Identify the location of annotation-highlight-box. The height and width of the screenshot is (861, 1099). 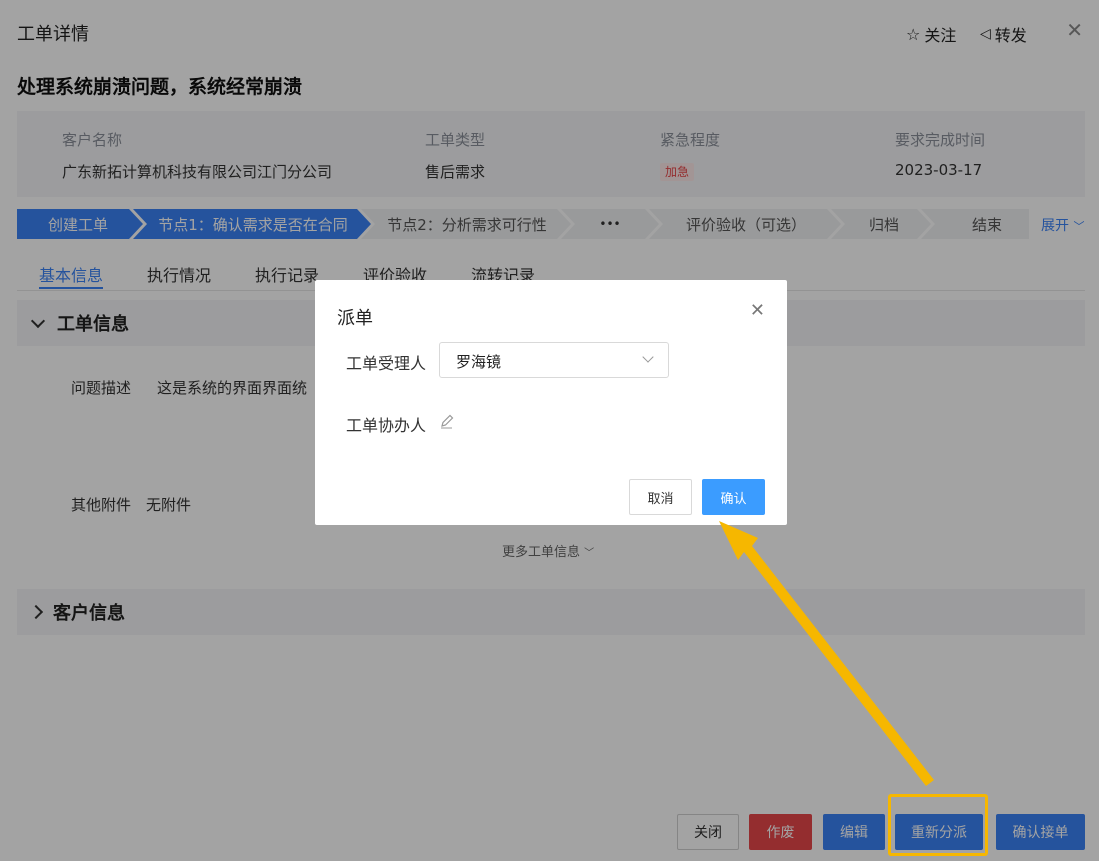
(938, 825).